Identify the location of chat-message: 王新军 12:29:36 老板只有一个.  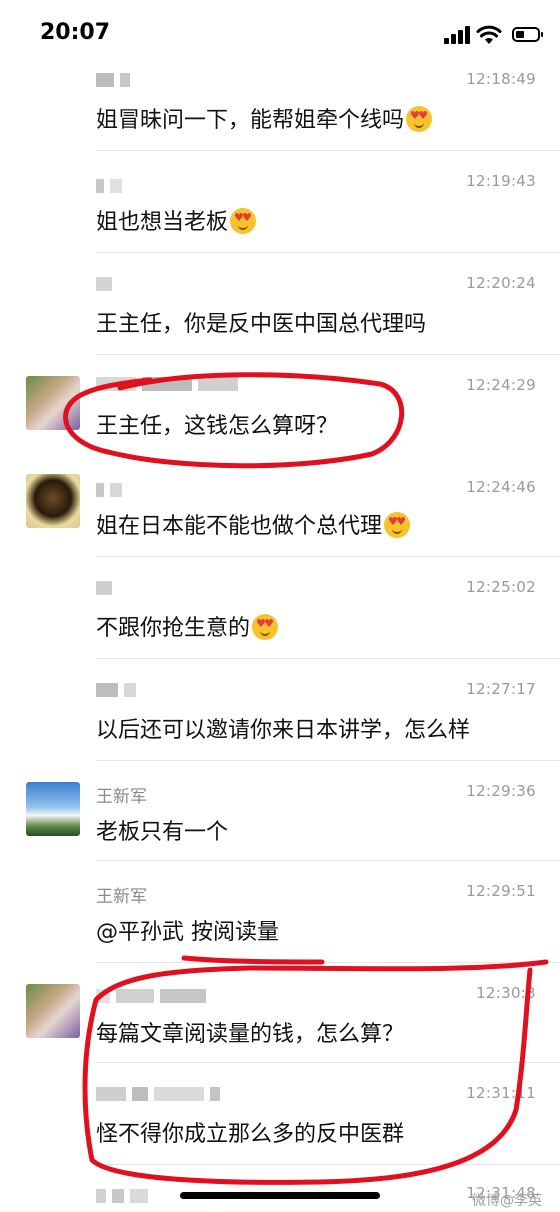
(280, 810).